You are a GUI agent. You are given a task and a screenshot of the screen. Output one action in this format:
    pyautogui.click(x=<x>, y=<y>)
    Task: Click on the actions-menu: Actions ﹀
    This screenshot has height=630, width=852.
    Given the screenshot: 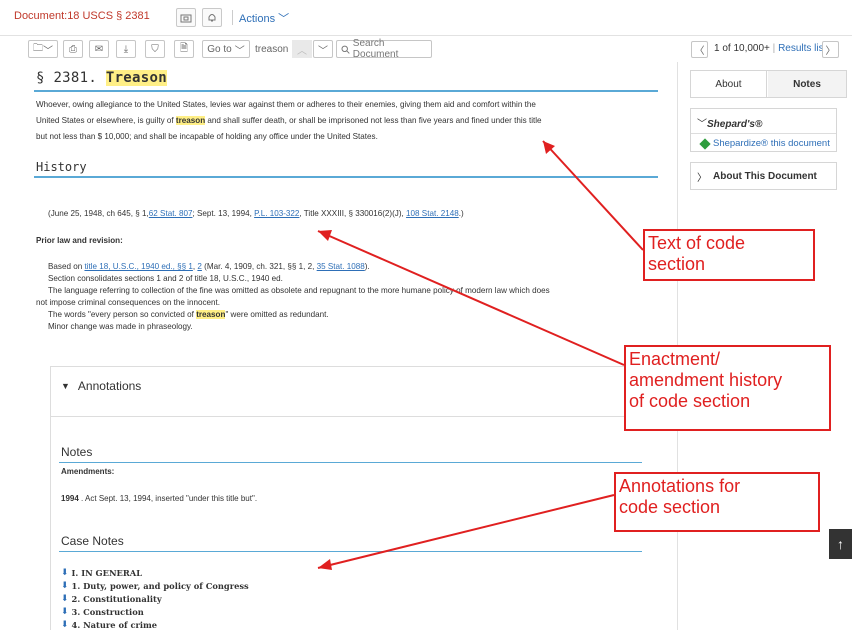 What is the action you would take?
    pyautogui.click(x=264, y=18)
    